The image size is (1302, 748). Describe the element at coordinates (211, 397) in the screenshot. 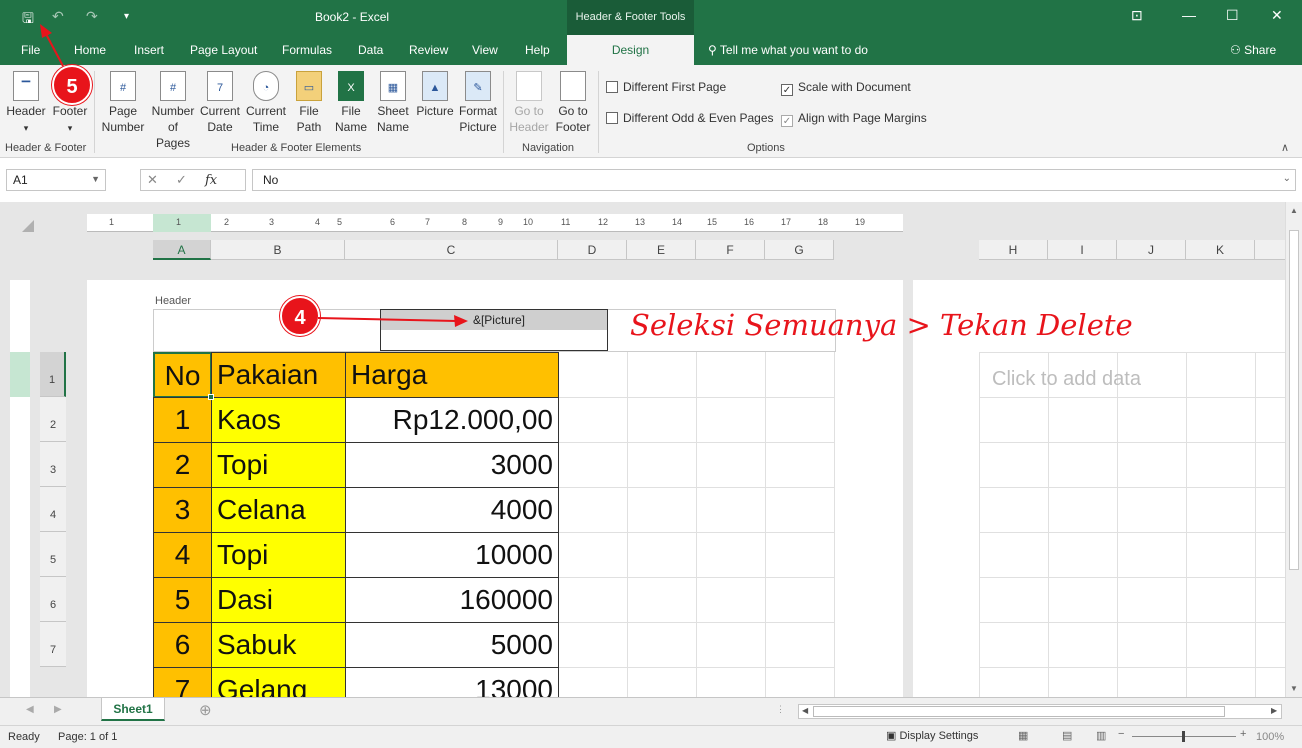

I see `fill-handle` at that location.